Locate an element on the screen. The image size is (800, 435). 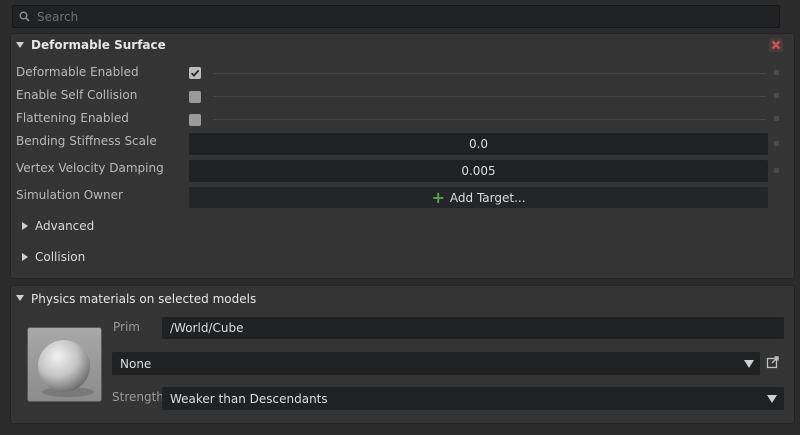
self-collision-checkbox is located at coordinates (195, 97).